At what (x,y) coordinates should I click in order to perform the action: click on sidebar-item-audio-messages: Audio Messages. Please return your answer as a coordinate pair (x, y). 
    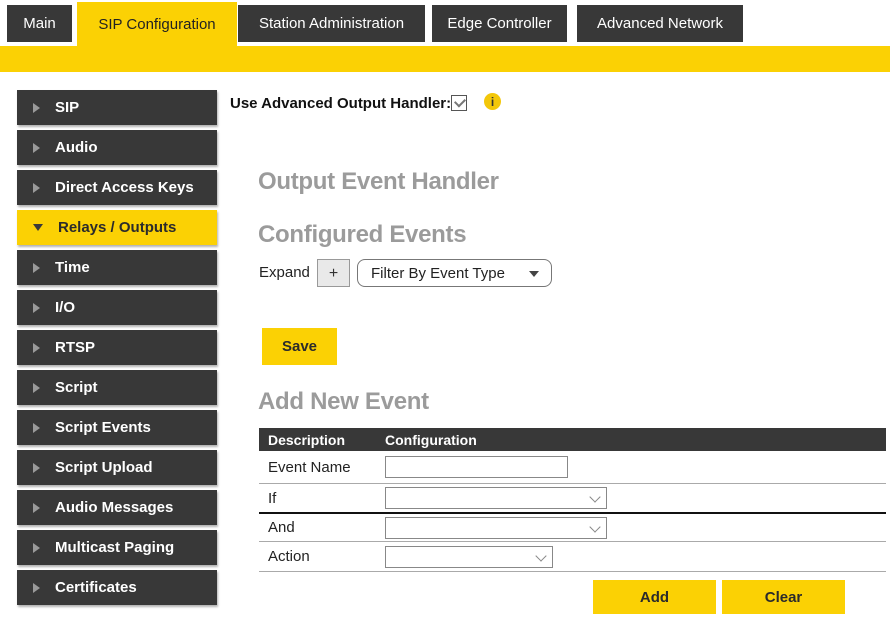
    Looking at the image, I should click on (117, 507).